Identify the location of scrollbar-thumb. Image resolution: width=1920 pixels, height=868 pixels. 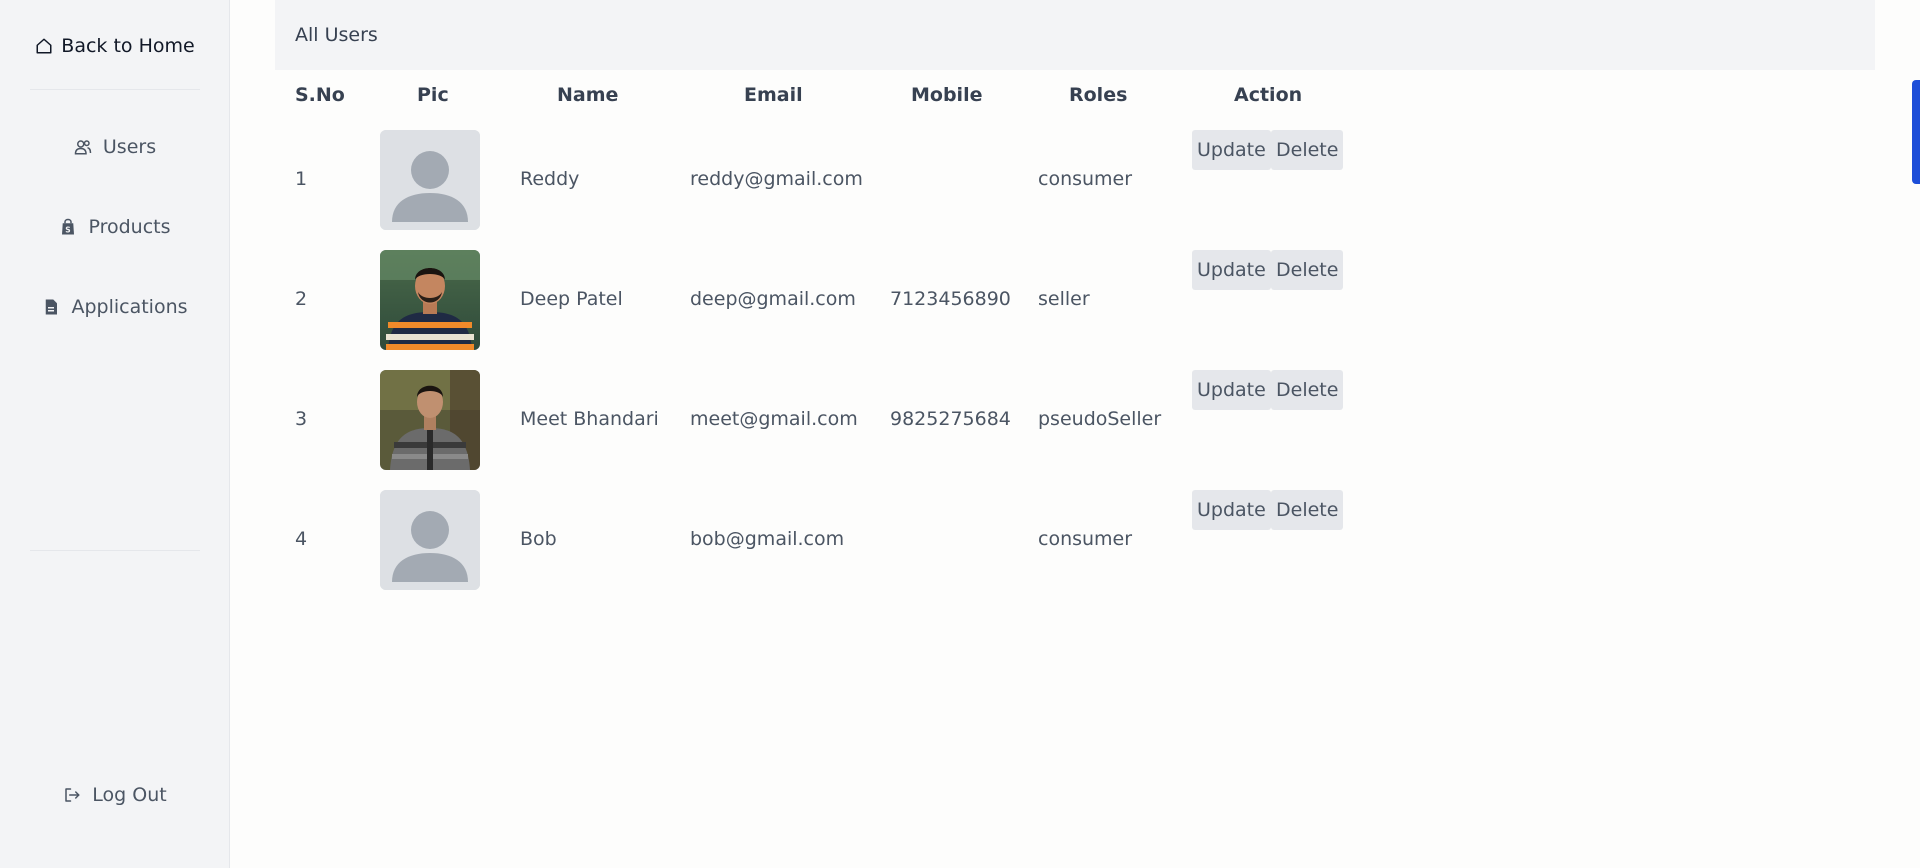
(1916, 132).